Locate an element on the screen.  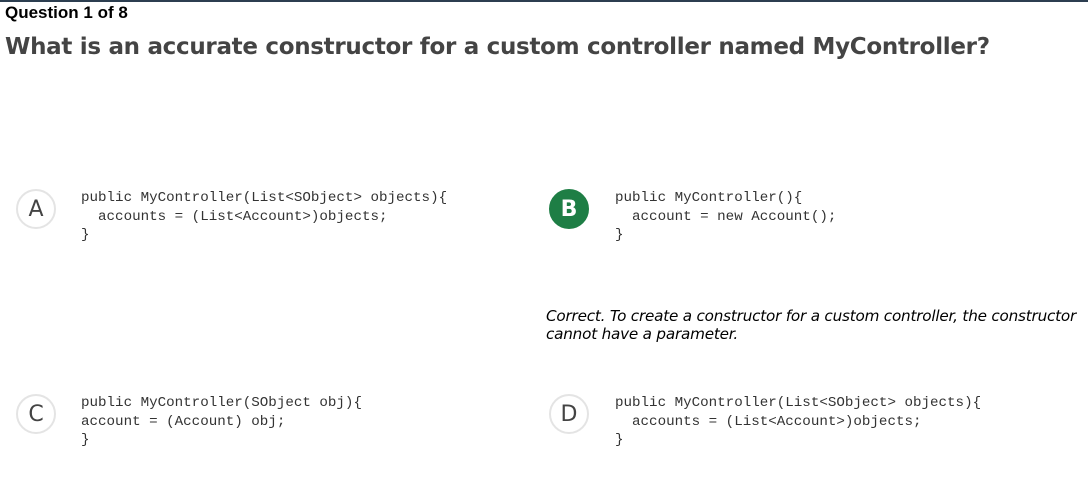
code-line: account = (Account) obj; is located at coordinates (183, 421).